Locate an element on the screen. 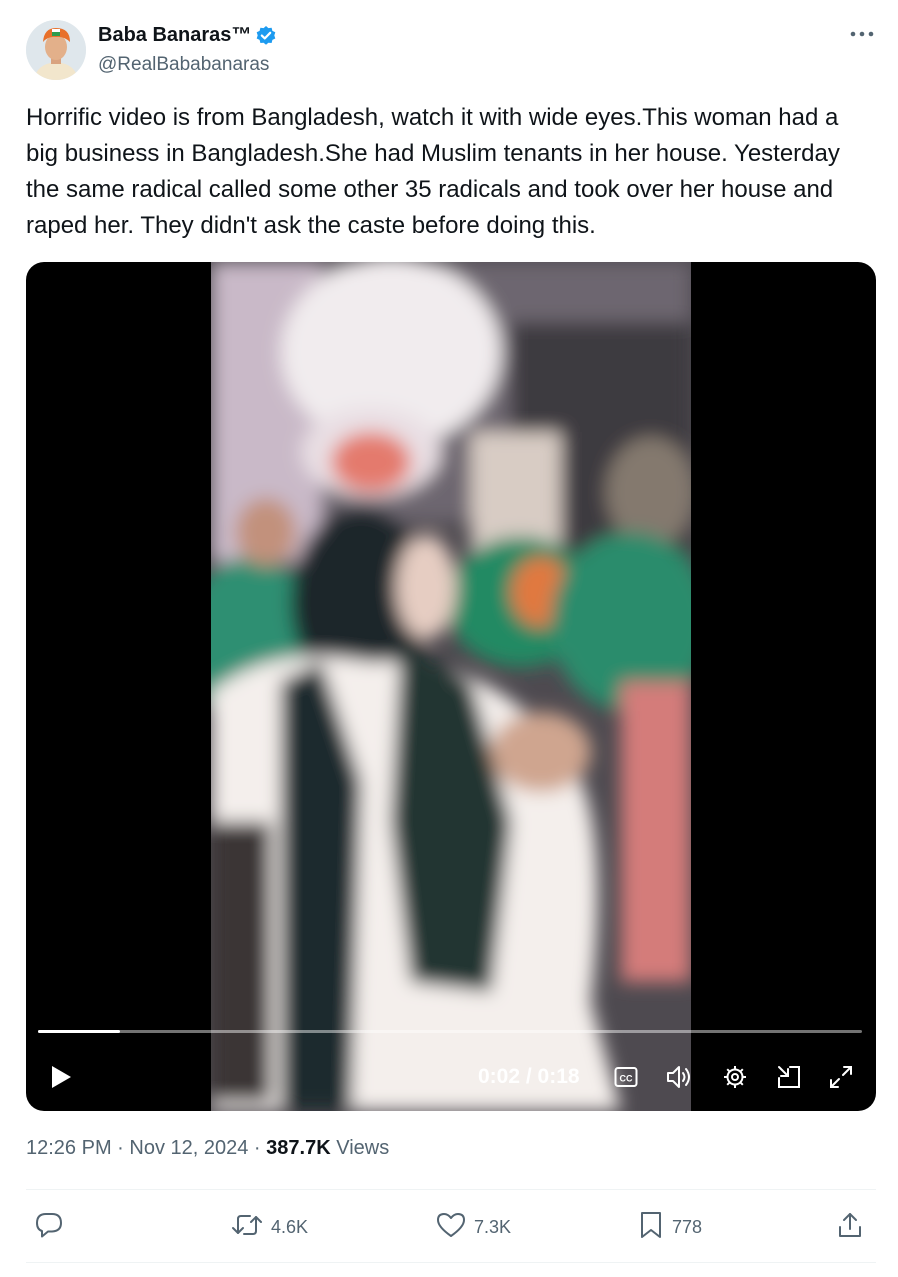 The image size is (898, 1277). tweet-date: Nov 12, 2024 is located at coordinates (188, 1148).